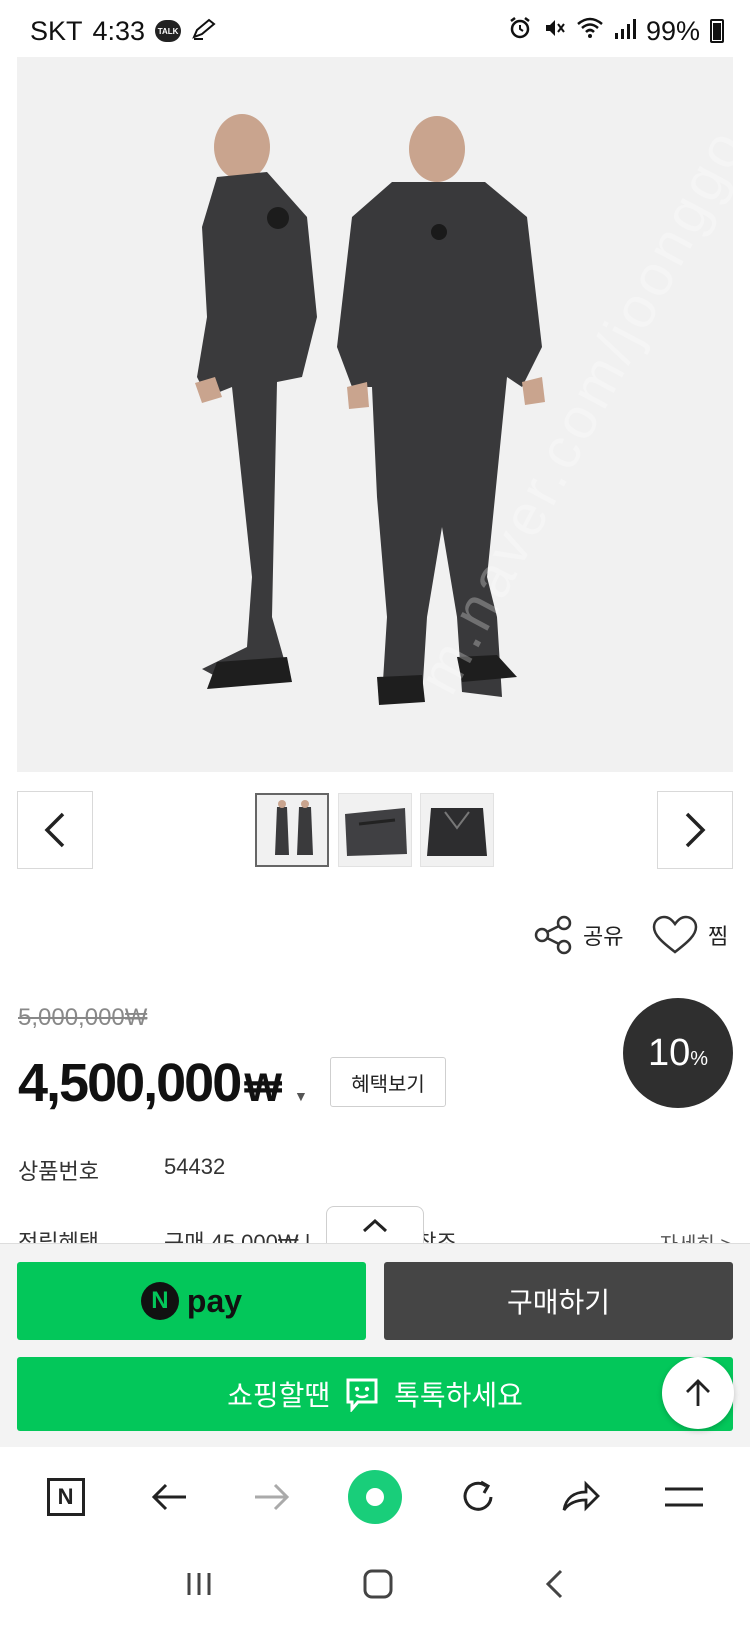 This screenshot has height=1625, width=750. I want to click on status-left: SKT 4:33 TALK, so click(123, 31).